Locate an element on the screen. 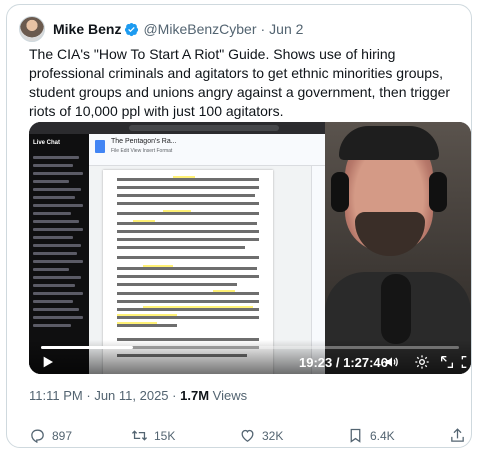 The height and width of the screenshot is (450, 478). heart-icon is located at coordinates (247, 435).